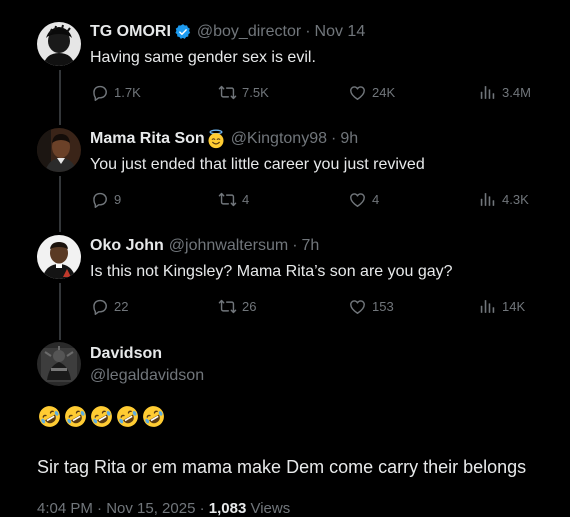  I want to click on user-handle: @legaldavidson, so click(147, 376).